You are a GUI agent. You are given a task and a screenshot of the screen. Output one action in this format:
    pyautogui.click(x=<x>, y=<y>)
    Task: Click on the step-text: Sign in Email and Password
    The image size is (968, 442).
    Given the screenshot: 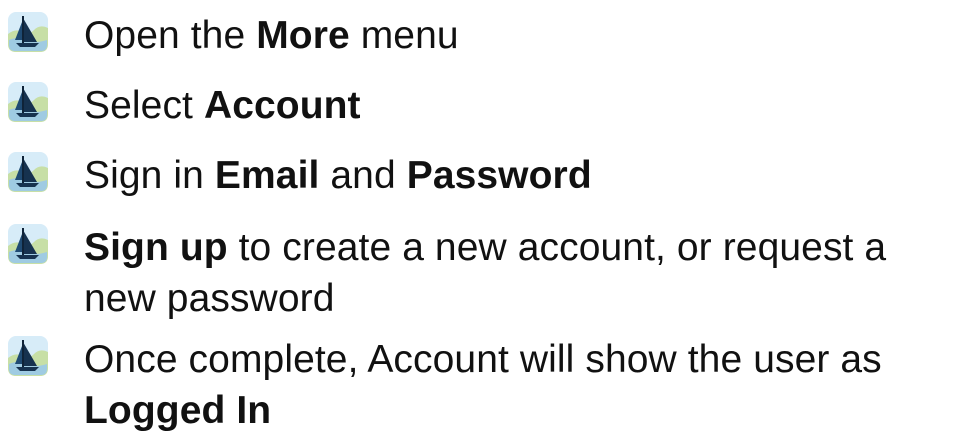 What is the action you would take?
    pyautogui.click(x=338, y=175)
    